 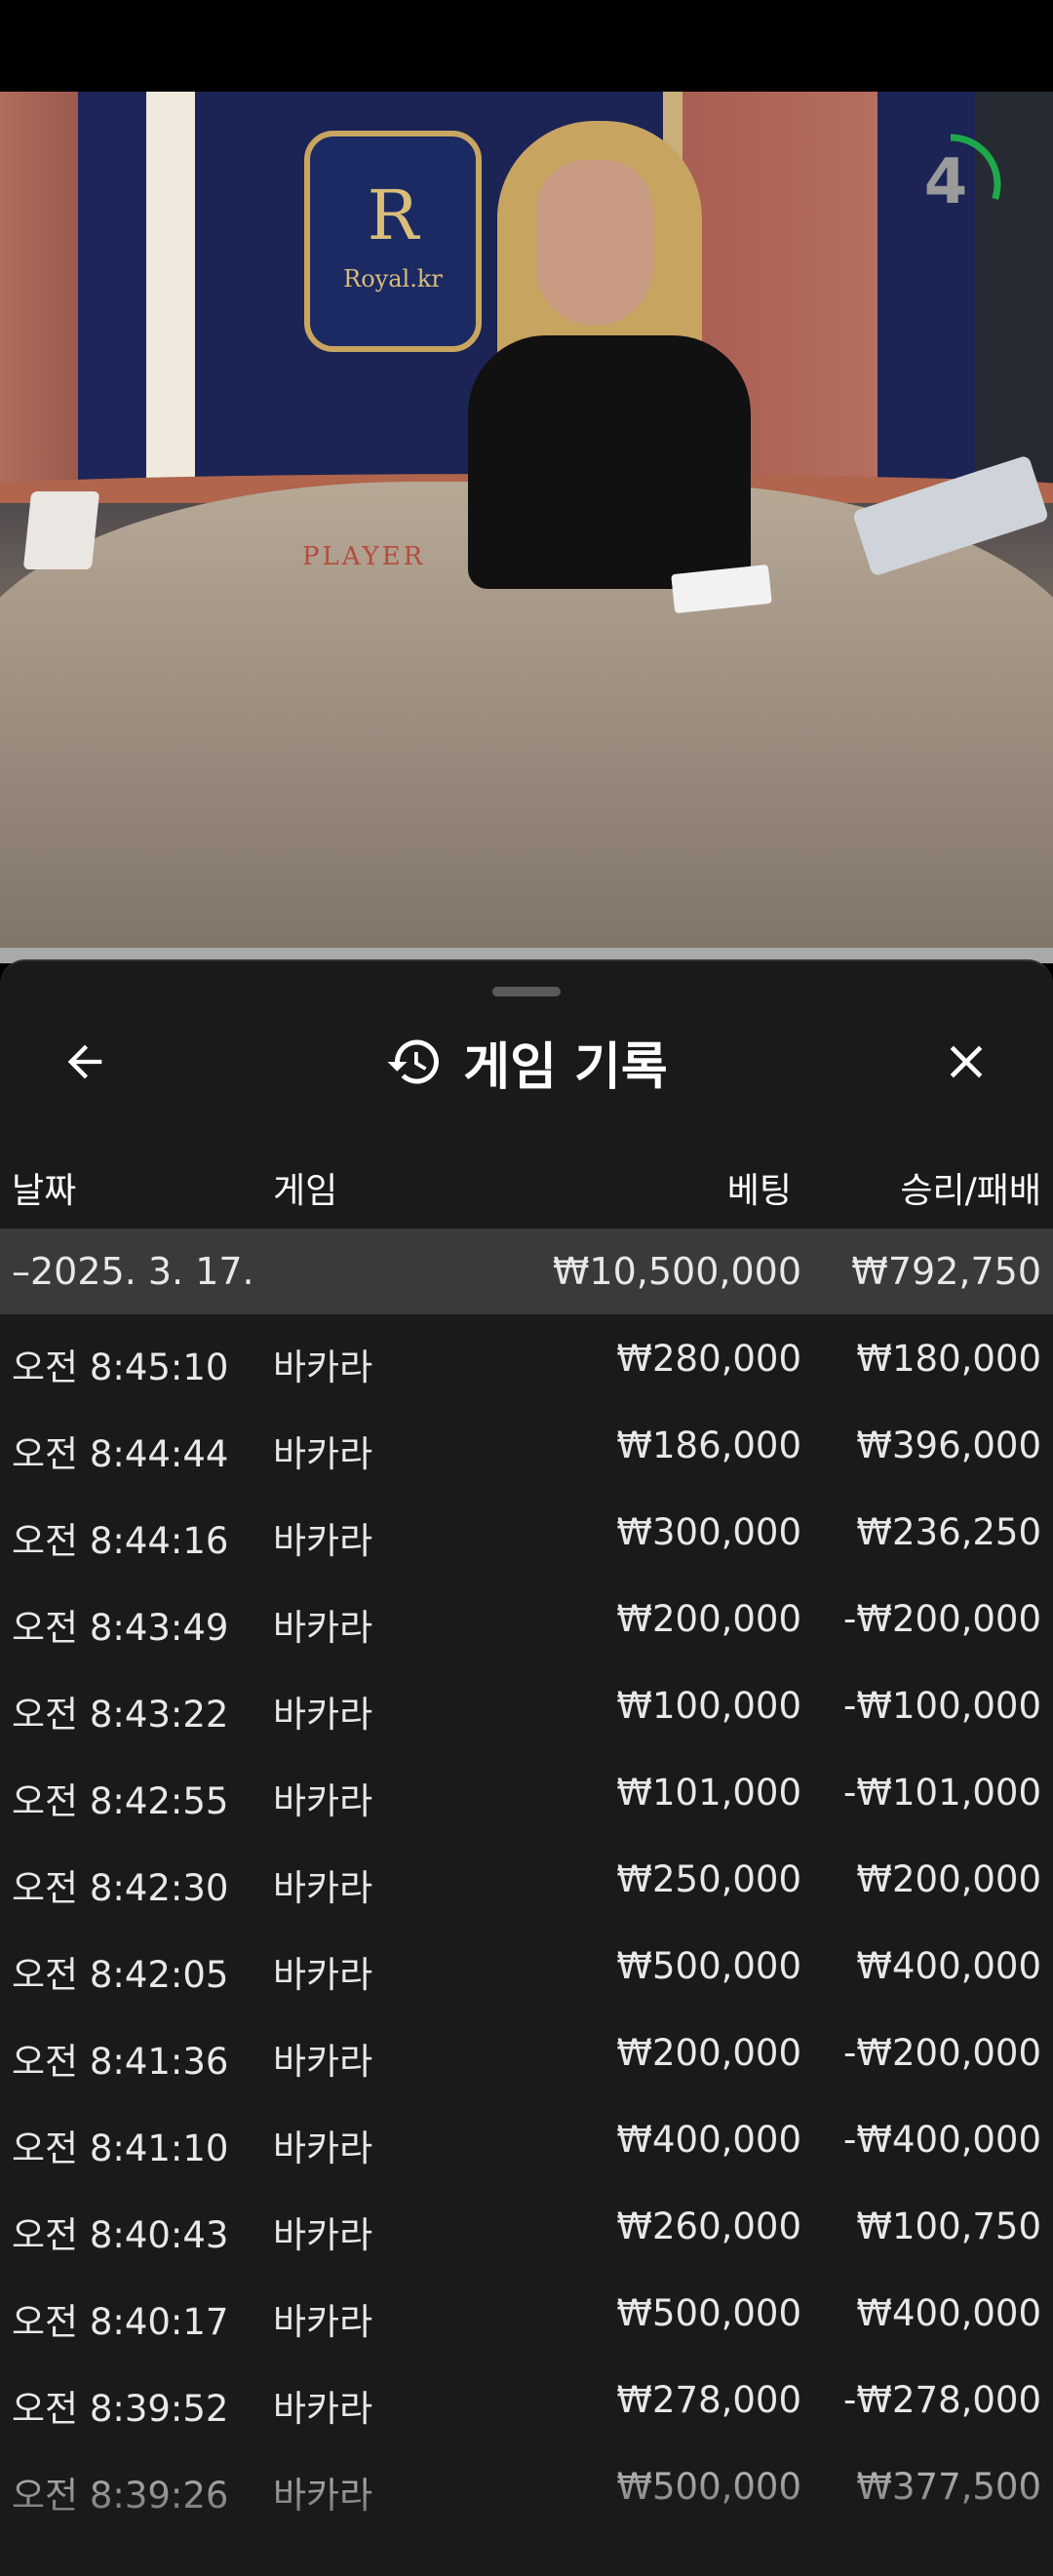 What do you see at coordinates (61, 530) in the screenshot?
I see `card-deck` at bounding box center [61, 530].